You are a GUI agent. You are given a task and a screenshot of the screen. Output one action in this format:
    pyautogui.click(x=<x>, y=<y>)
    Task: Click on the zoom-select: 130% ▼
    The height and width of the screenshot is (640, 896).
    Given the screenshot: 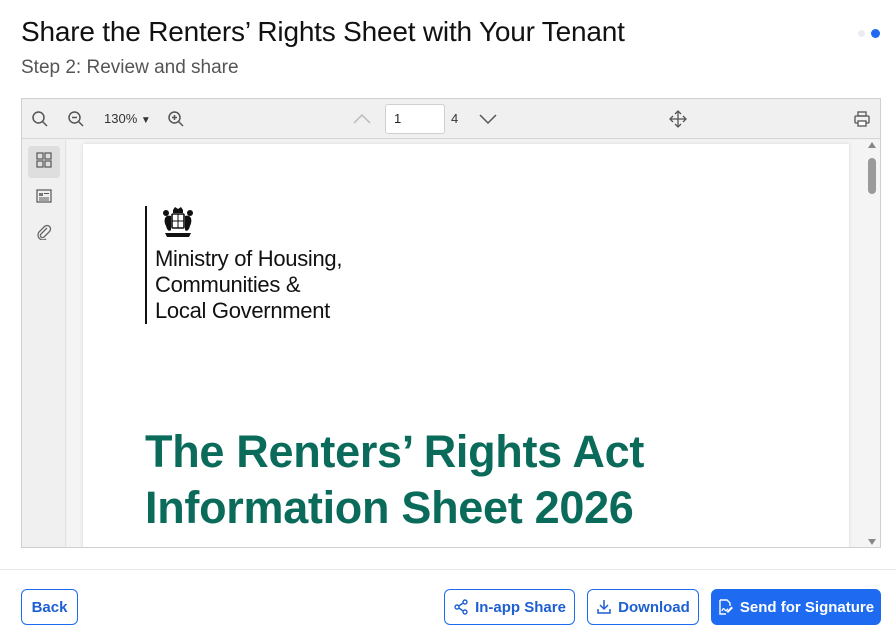 What is the action you would take?
    pyautogui.click(x=127, y=118)
    